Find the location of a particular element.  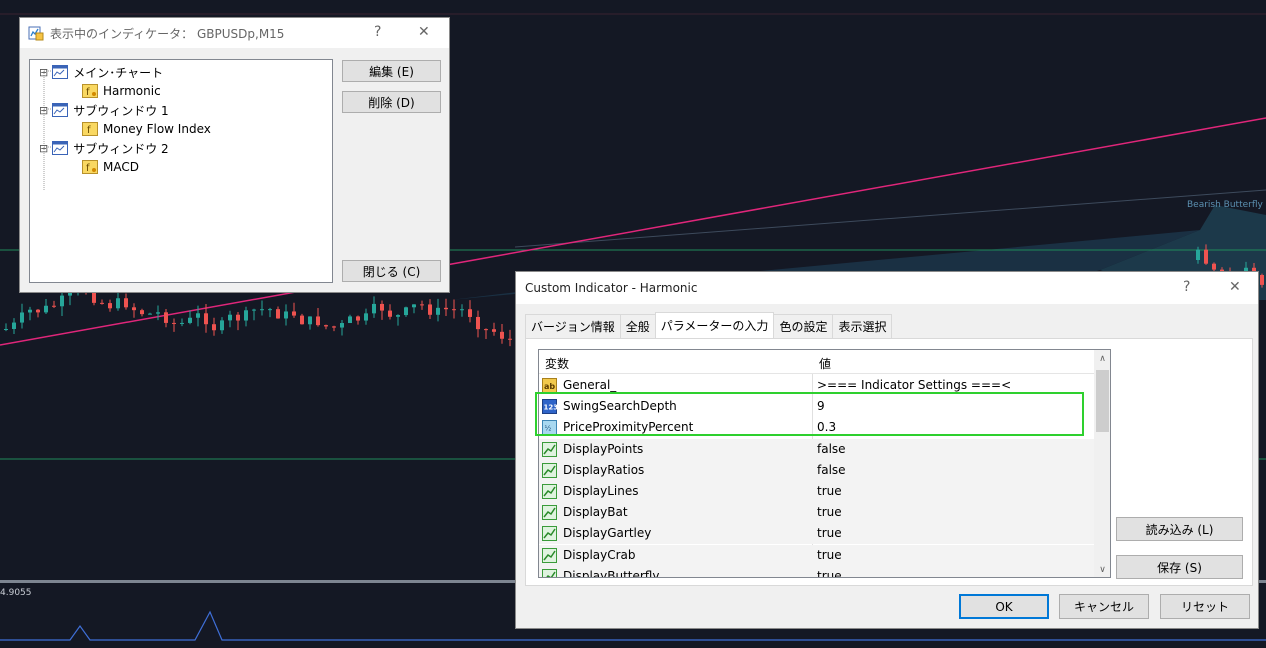

dialog-titlebar: Custom Indicator - Harmonic ? ✕ is located at coordinates (887, 288).